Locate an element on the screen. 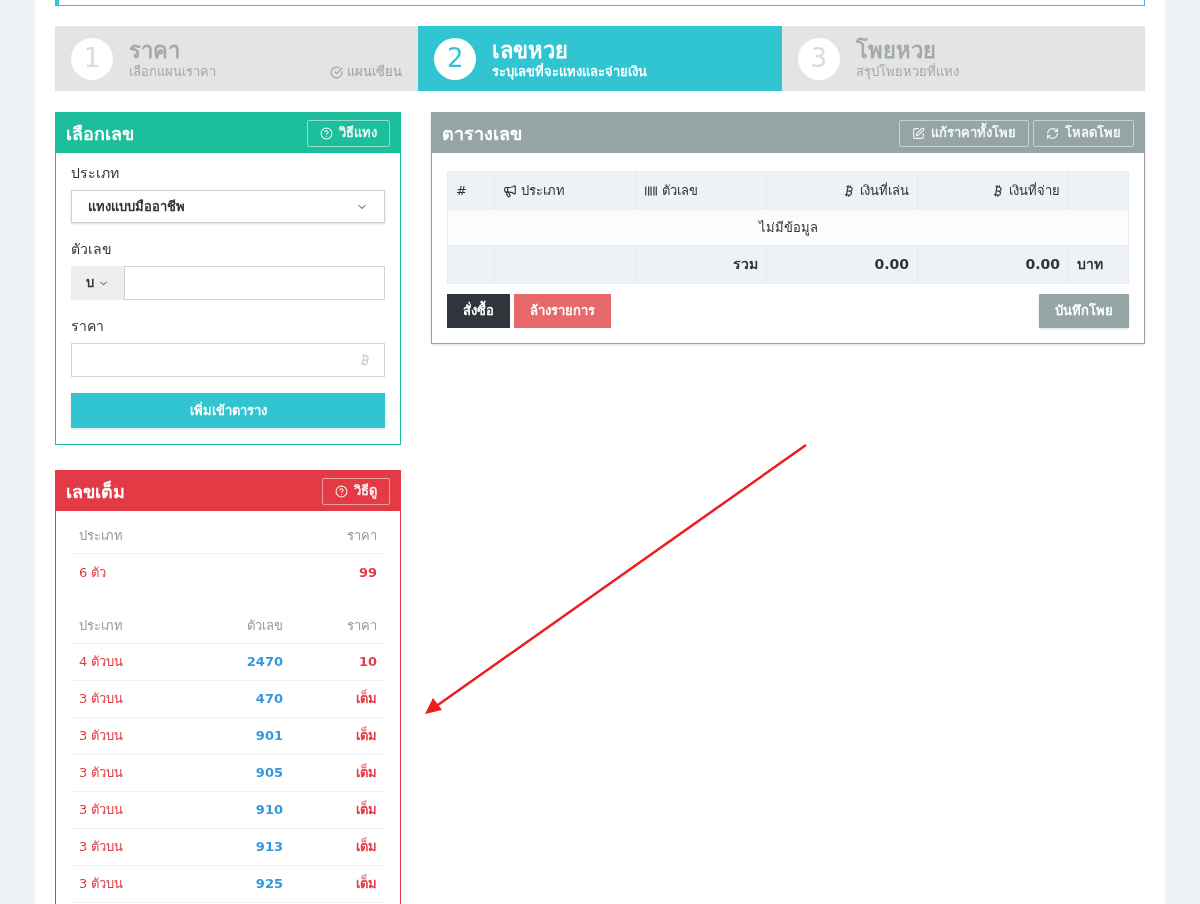 This screenshot has height=904, width=1200. number-cell-text: 910 is located at coordinates (268, 810).